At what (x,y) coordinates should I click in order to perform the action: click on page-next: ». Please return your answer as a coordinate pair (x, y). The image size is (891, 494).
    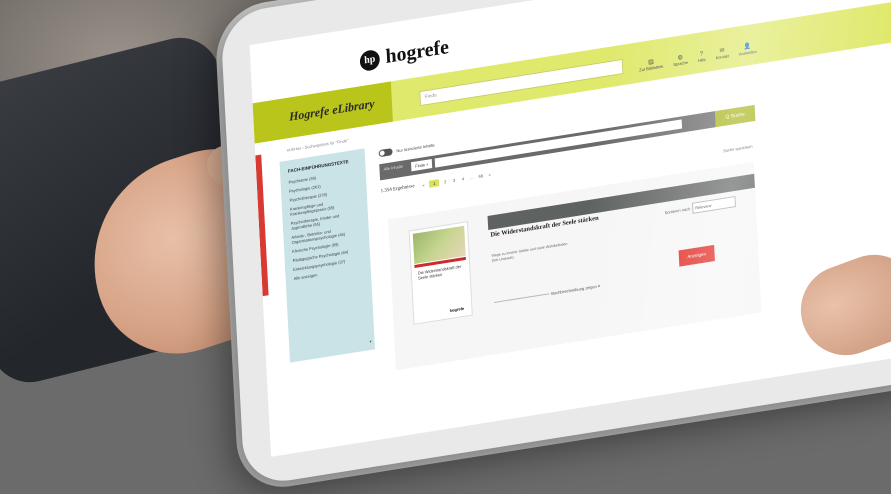
    Looking at the image, I should click on (490, 175).